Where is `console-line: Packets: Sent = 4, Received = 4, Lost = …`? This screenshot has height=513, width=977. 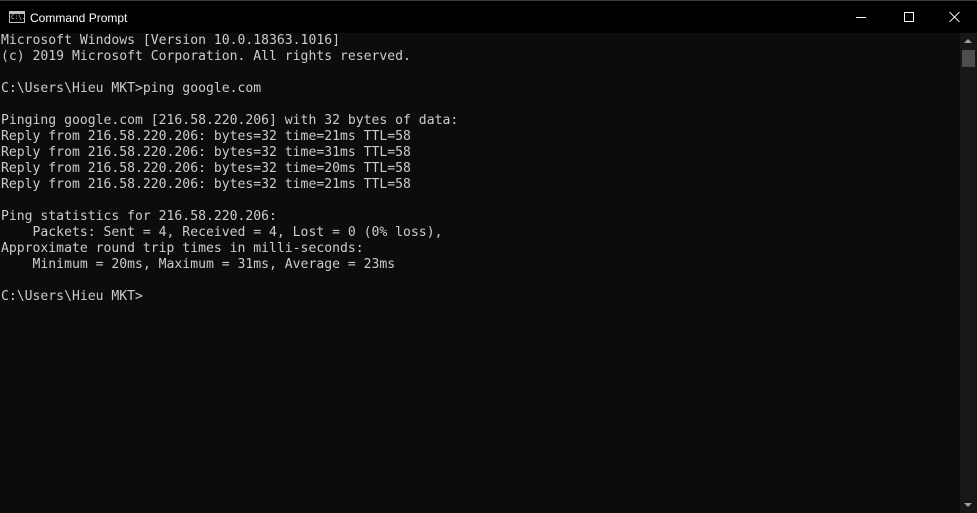 console-line: Packets: Sent = 4, Received = 4, Lost = … is located at coordinates (222, 232).